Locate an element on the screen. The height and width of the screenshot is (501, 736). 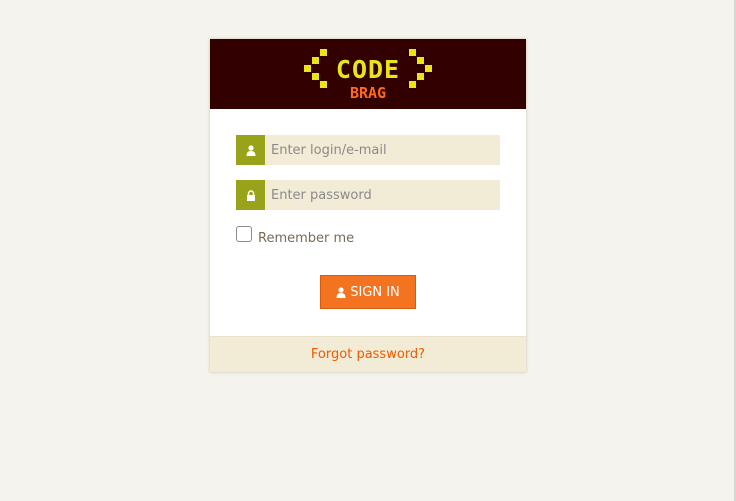
remember-label: Remember me is located at coordinates (306, 238).